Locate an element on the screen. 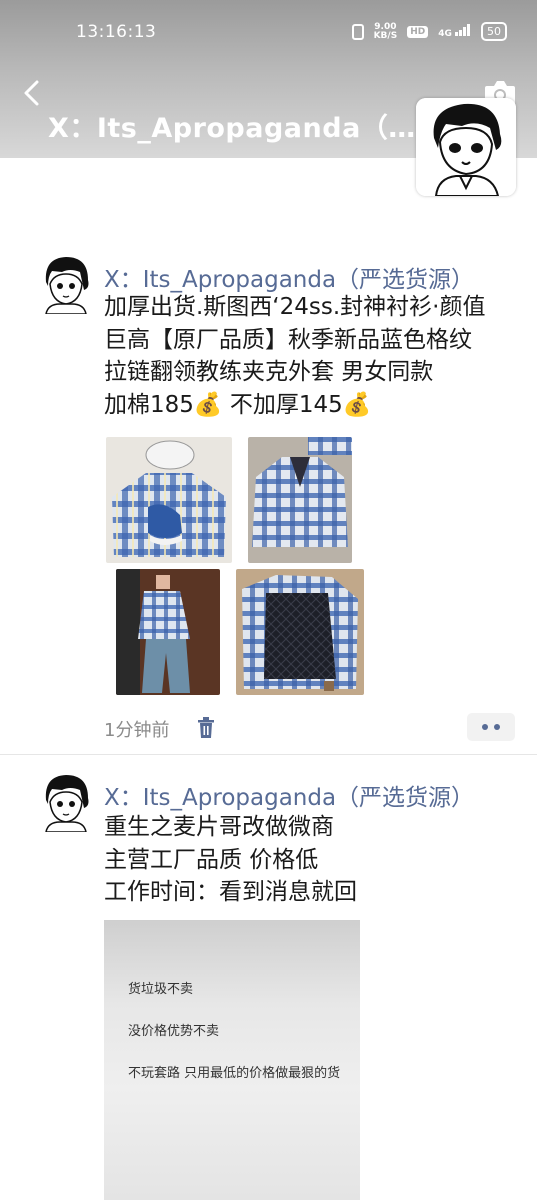  trash-icon is located at coordinates (206, 728).